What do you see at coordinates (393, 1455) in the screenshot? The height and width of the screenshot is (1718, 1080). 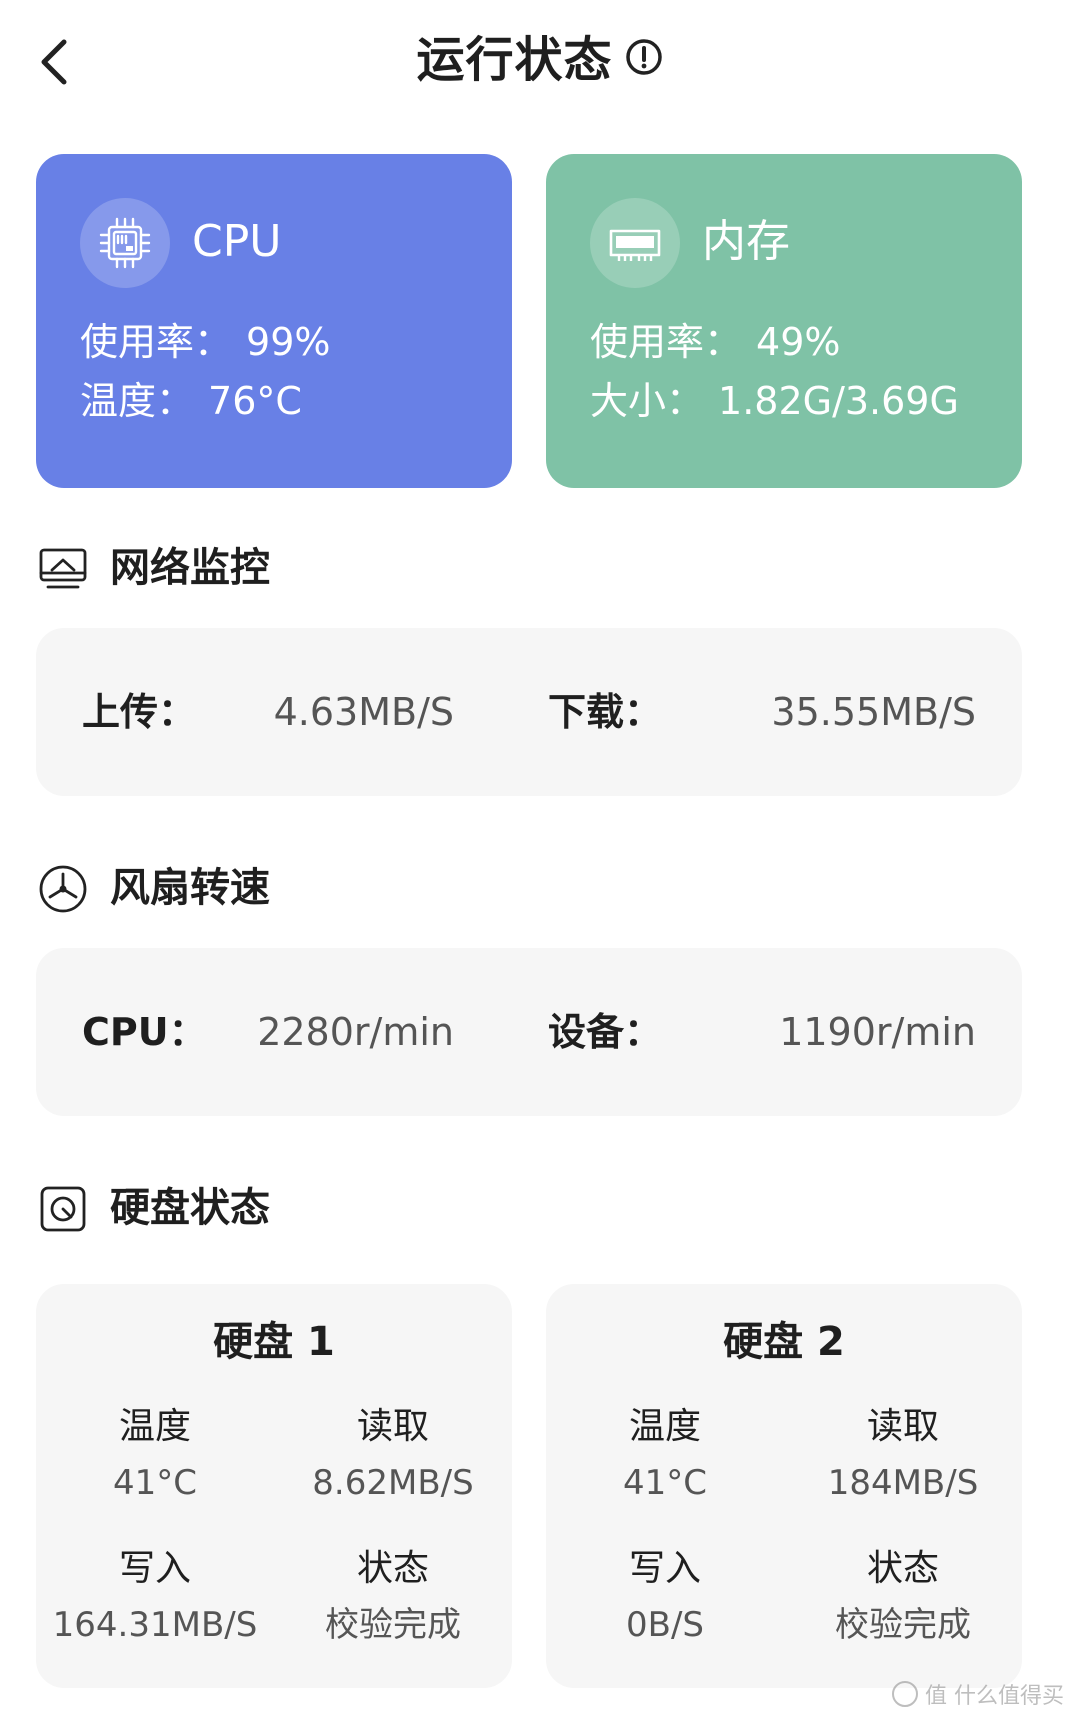 I see `disk-1-read: 读取 8.62MB/S` at bounding box center [393, 1455].